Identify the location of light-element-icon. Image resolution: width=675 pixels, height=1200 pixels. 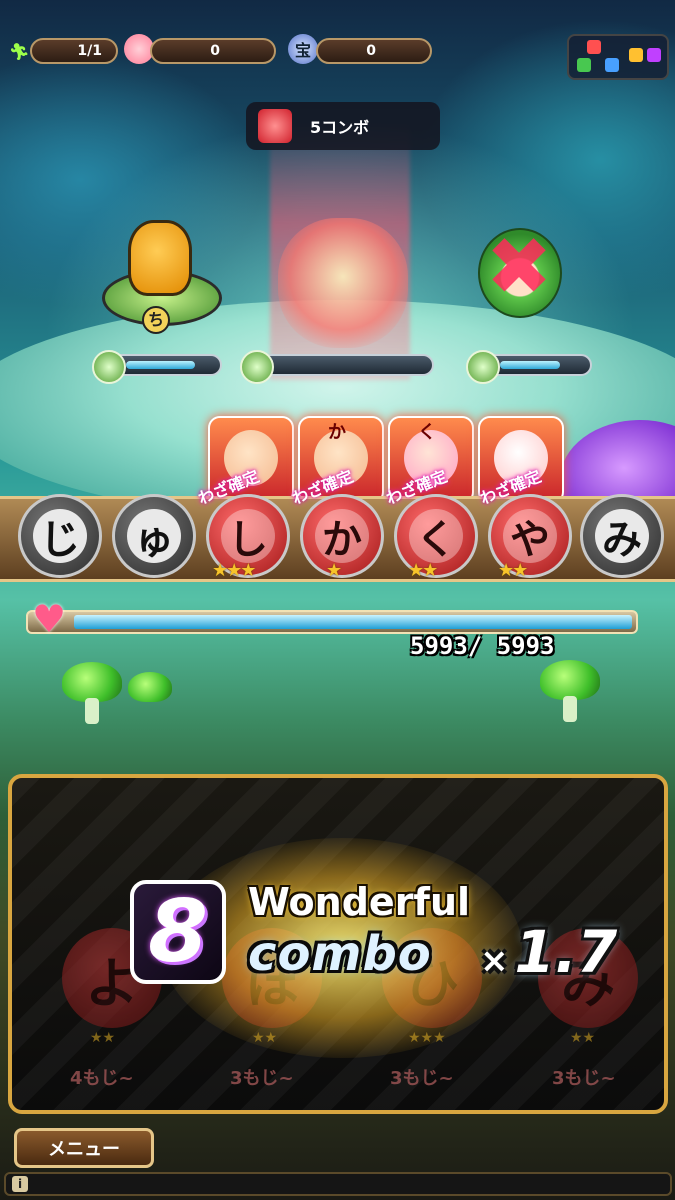
(636, 55).